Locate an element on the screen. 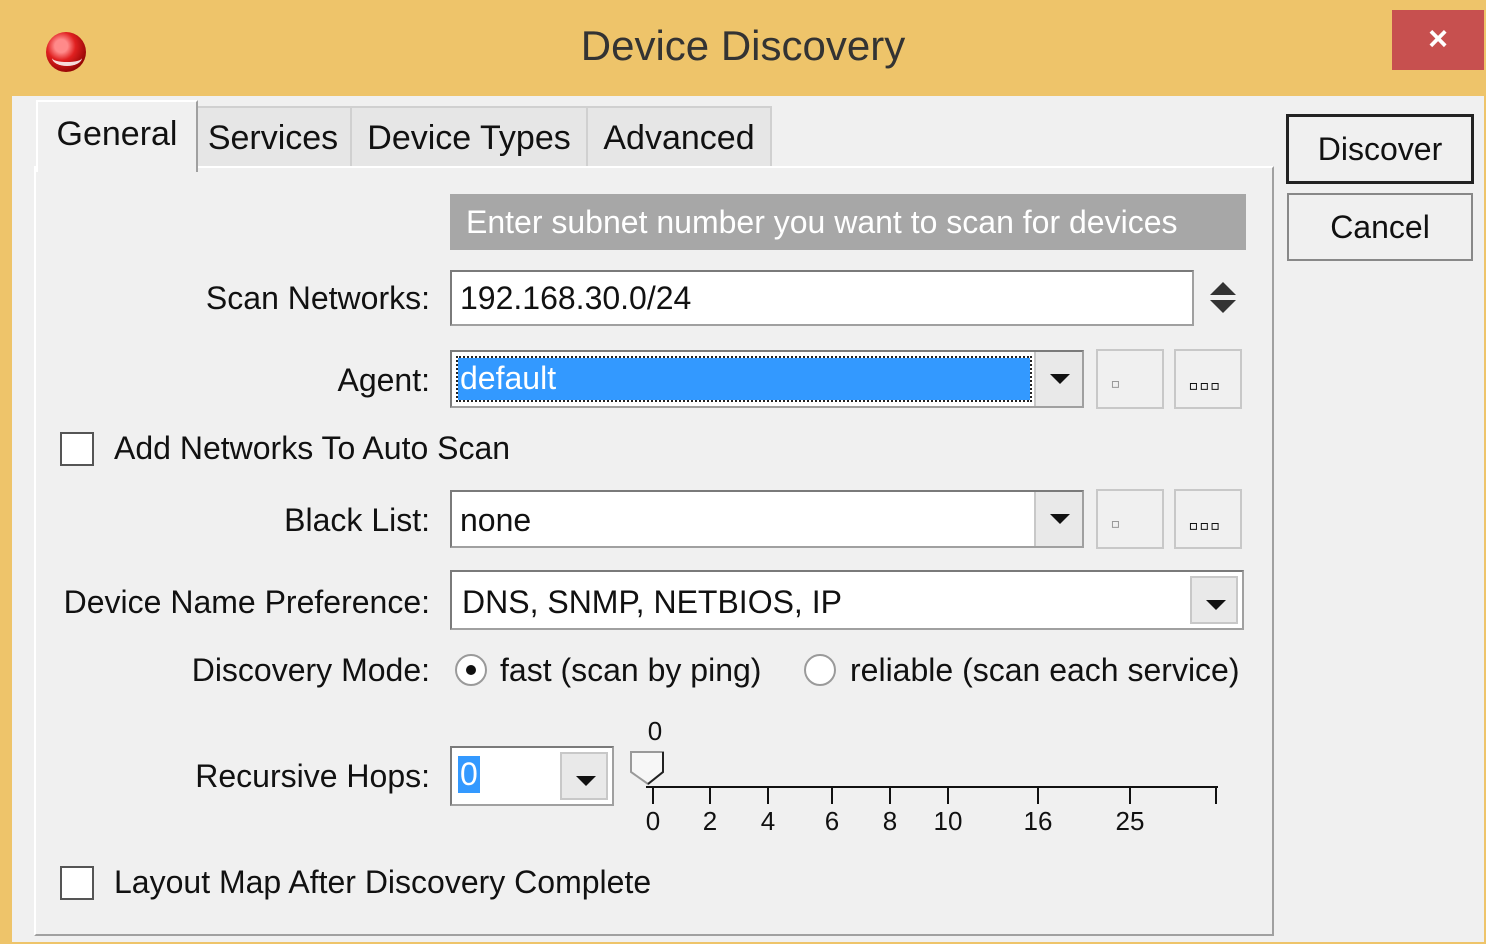 The width and height of the screenshot is (1486, 944). agent-edit-button: ▫ is located at coordinates (1130, 379).